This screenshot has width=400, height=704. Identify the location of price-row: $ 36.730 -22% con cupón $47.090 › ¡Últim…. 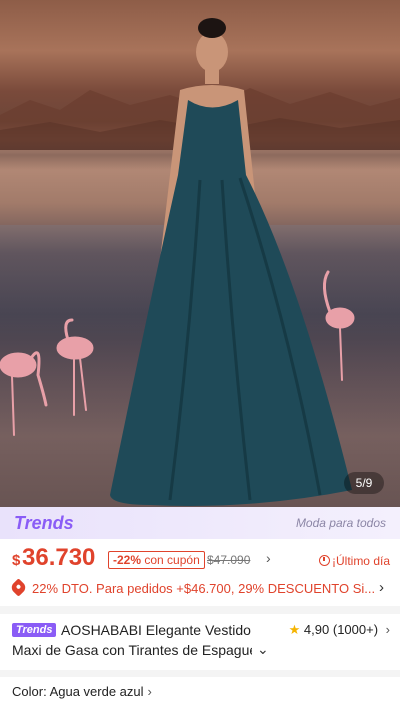
(201, 559).